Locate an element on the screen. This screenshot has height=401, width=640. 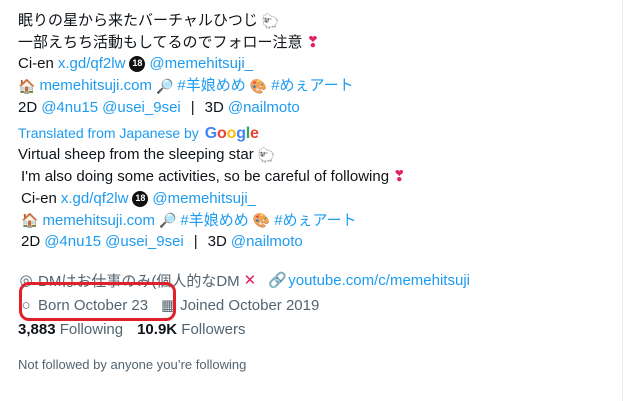
following-count: 3,883 is located at coordinates (37, 329).